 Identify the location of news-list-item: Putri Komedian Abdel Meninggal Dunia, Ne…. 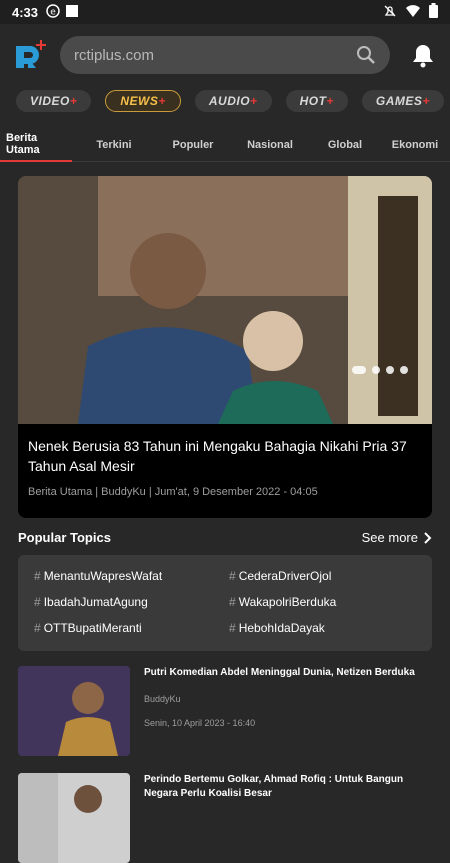
(225, 711).